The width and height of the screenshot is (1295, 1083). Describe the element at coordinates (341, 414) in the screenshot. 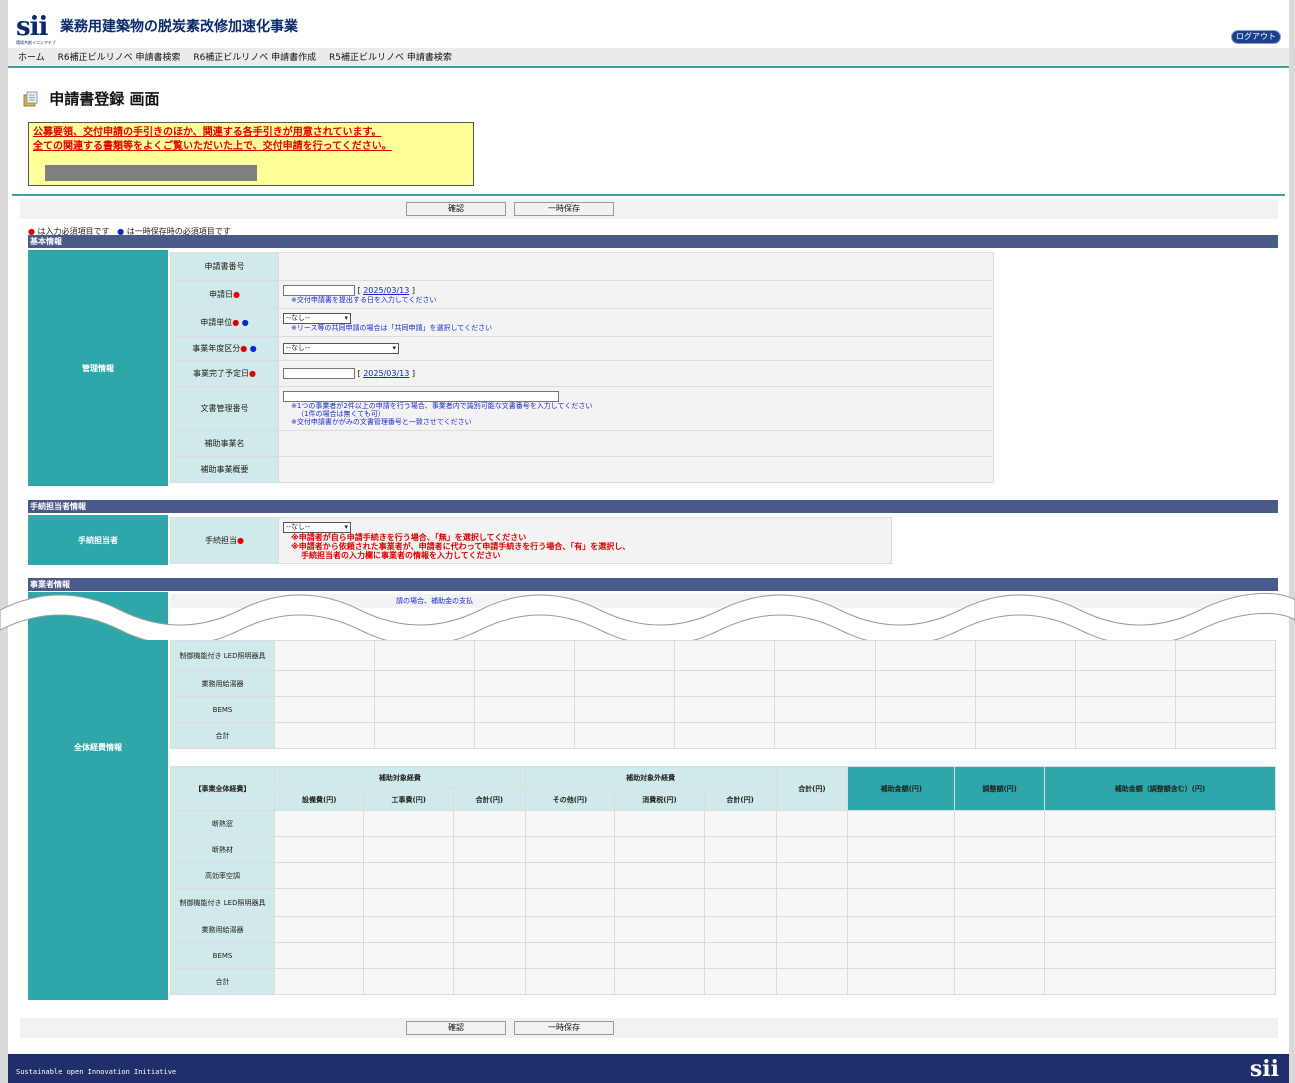

I see `doc-hint-2: （1件の場合は無くても可）` at that location.